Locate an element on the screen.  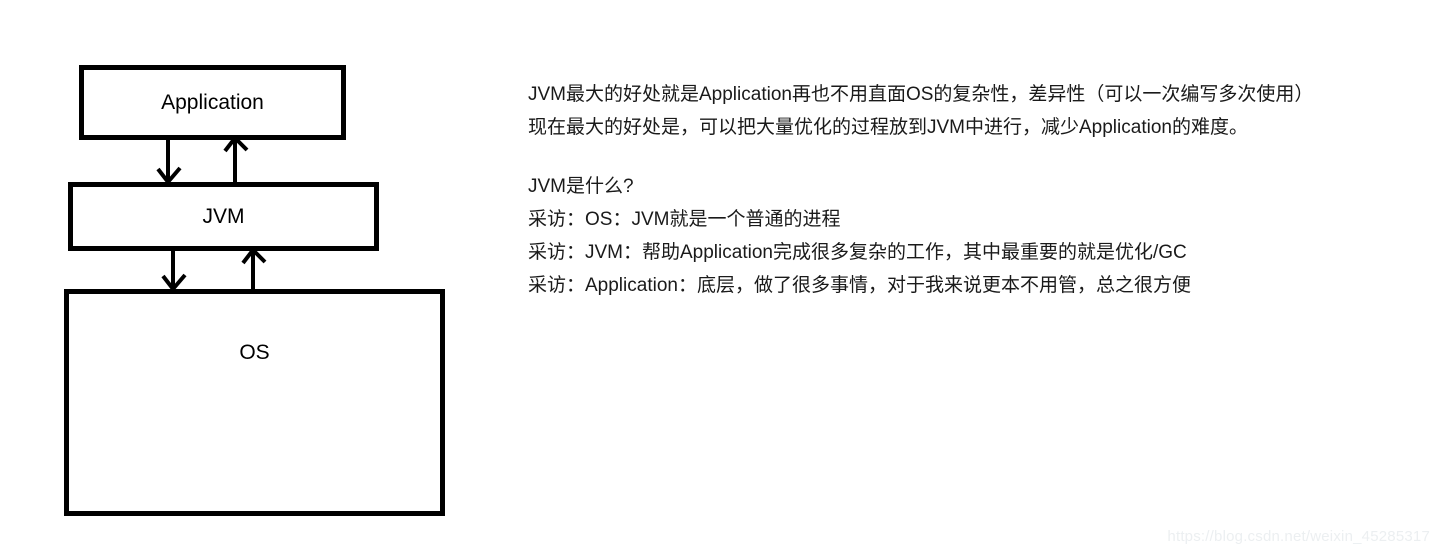
diagram-node-application: Application is located at coordinates (212, 102).